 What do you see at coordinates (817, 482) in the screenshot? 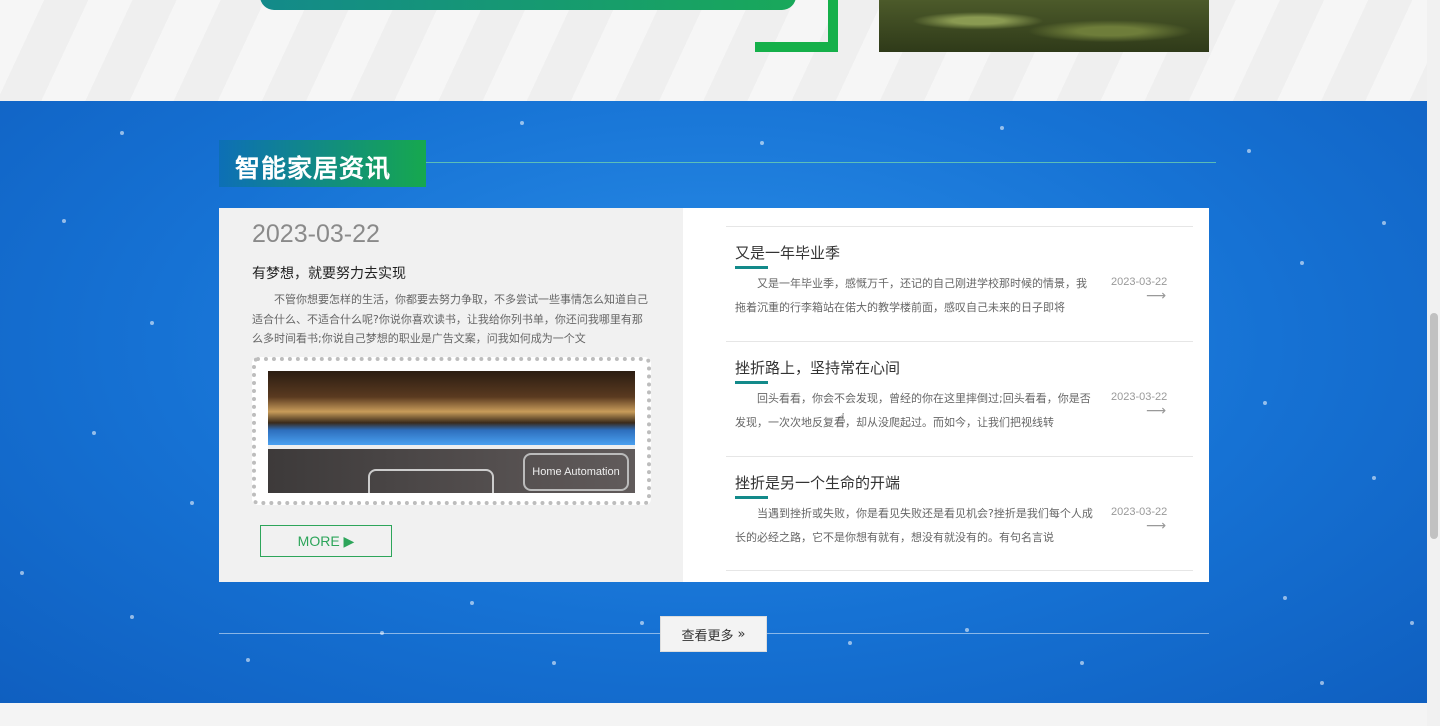
I see `news-title: 挫折是另一个生命的开端` at bounding box center [817, 482].